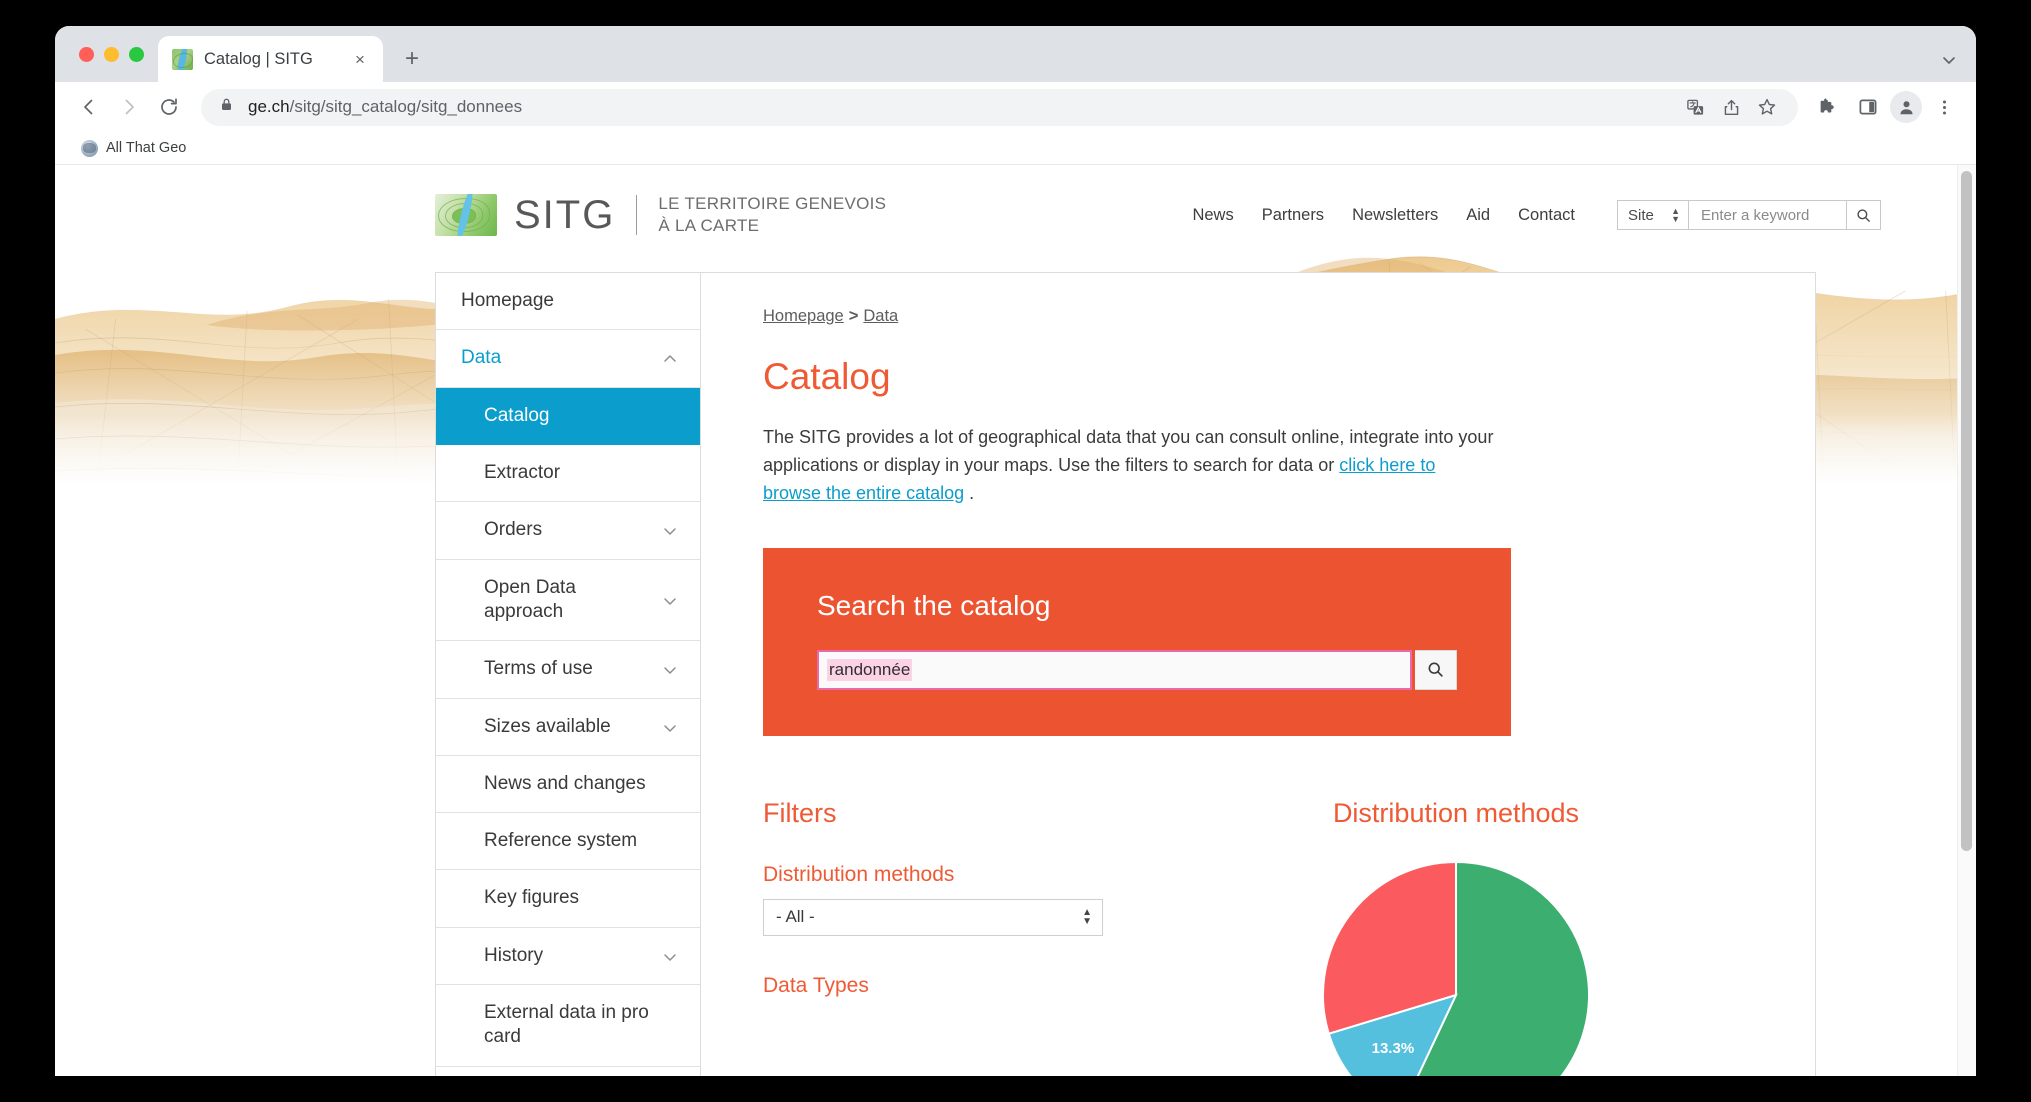 The width and height of the screenshot is (2031, 1102). I want to click on minimize-window-button, so click(111, 54).